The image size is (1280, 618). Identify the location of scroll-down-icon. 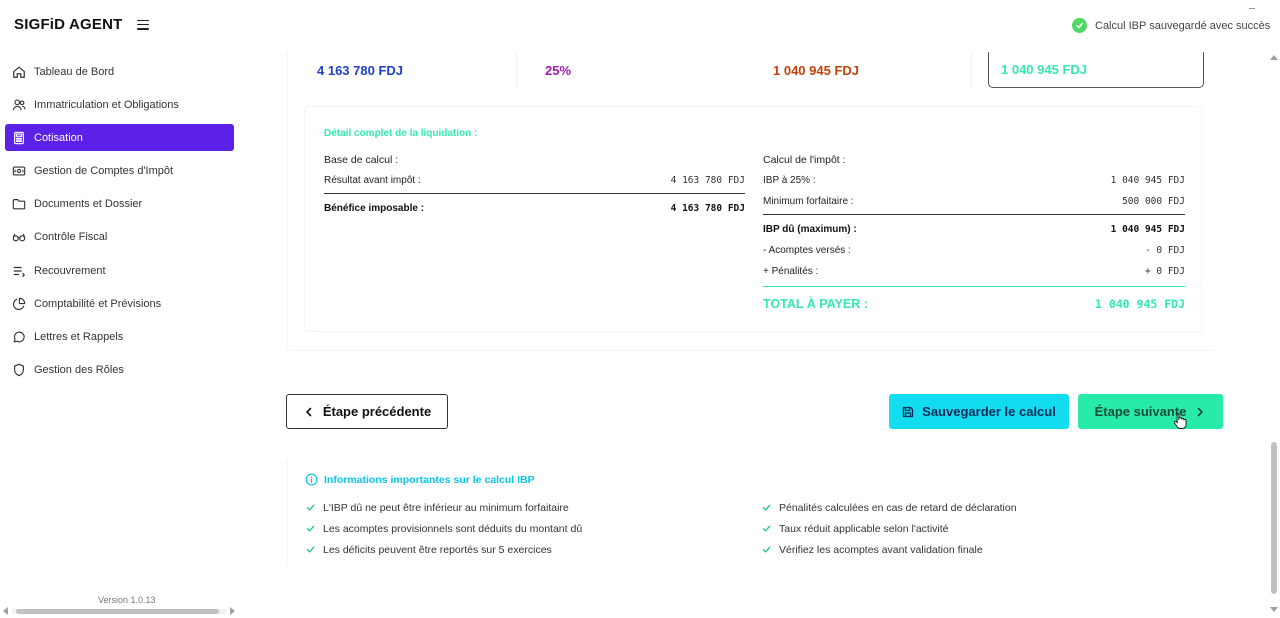
(1274, 609).